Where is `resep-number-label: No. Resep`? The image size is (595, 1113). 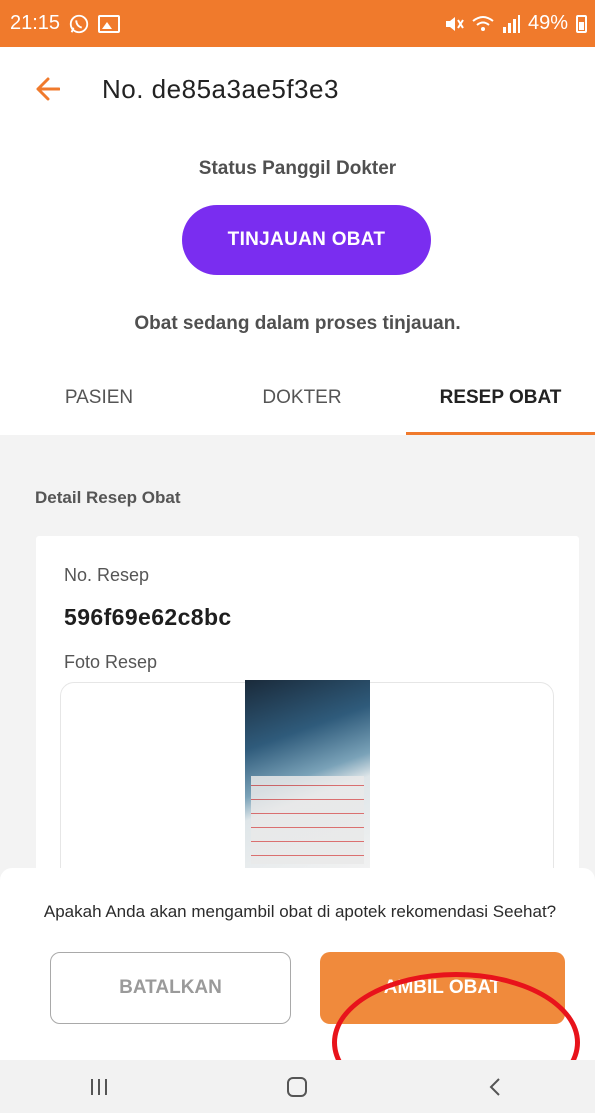
resep-number-label: No. Resep is located at coordinates (107, 575).